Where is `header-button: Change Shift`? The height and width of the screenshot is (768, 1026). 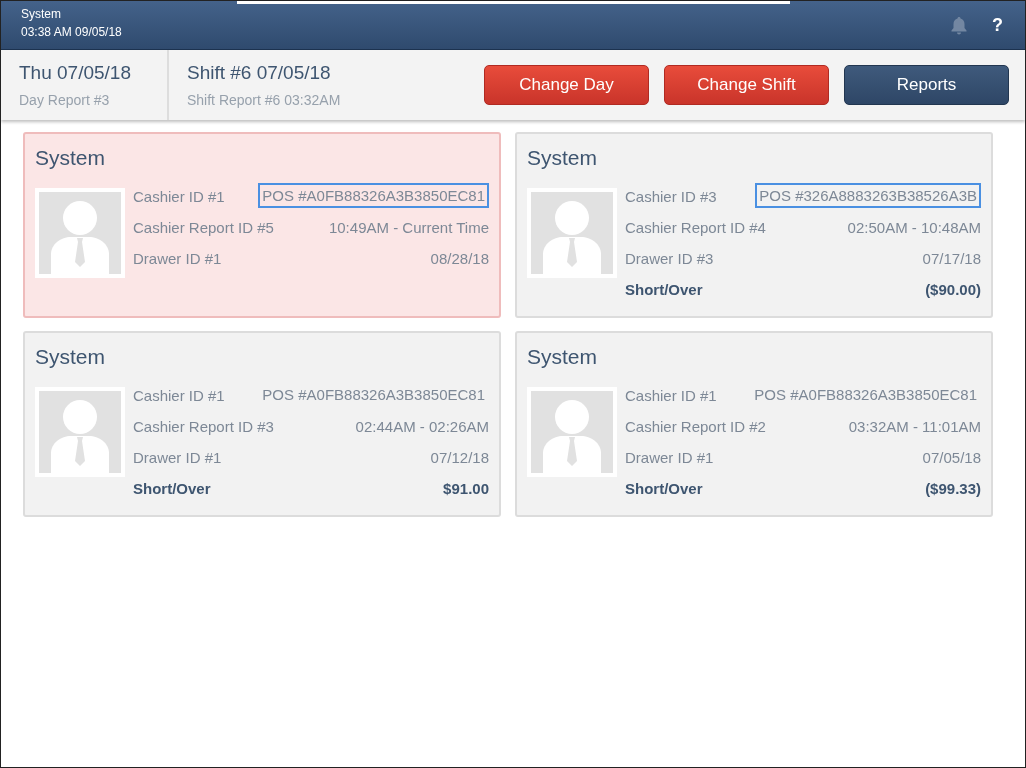 header-button: Change Shift is located at coordinates (746, 85).